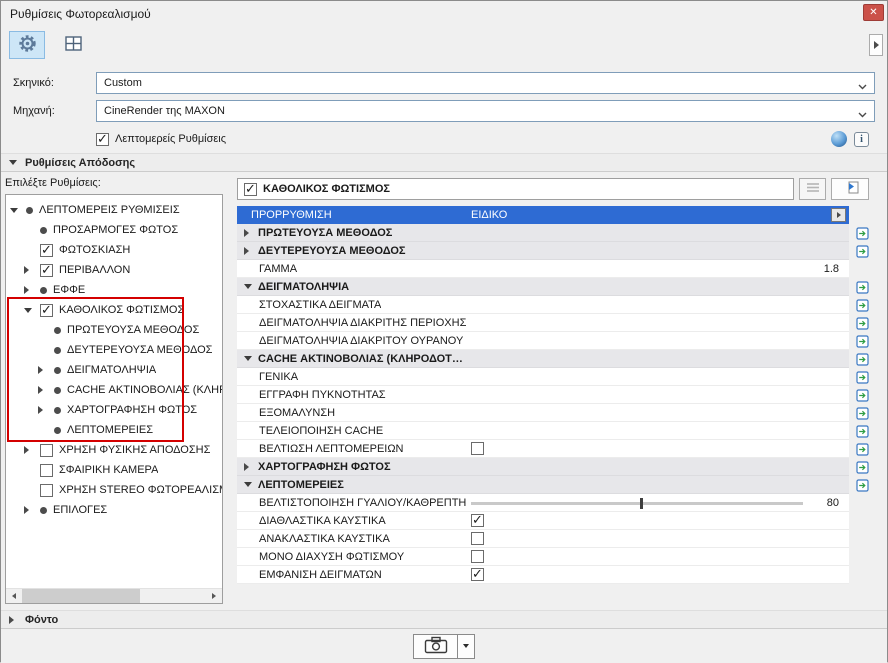  What do you see at coordinates (543, 485) in the screenshot?
I see `settings-row: ΛΕΠΤΟΜΕΡΕΙΕΣ` at bounding box center [543, 485].